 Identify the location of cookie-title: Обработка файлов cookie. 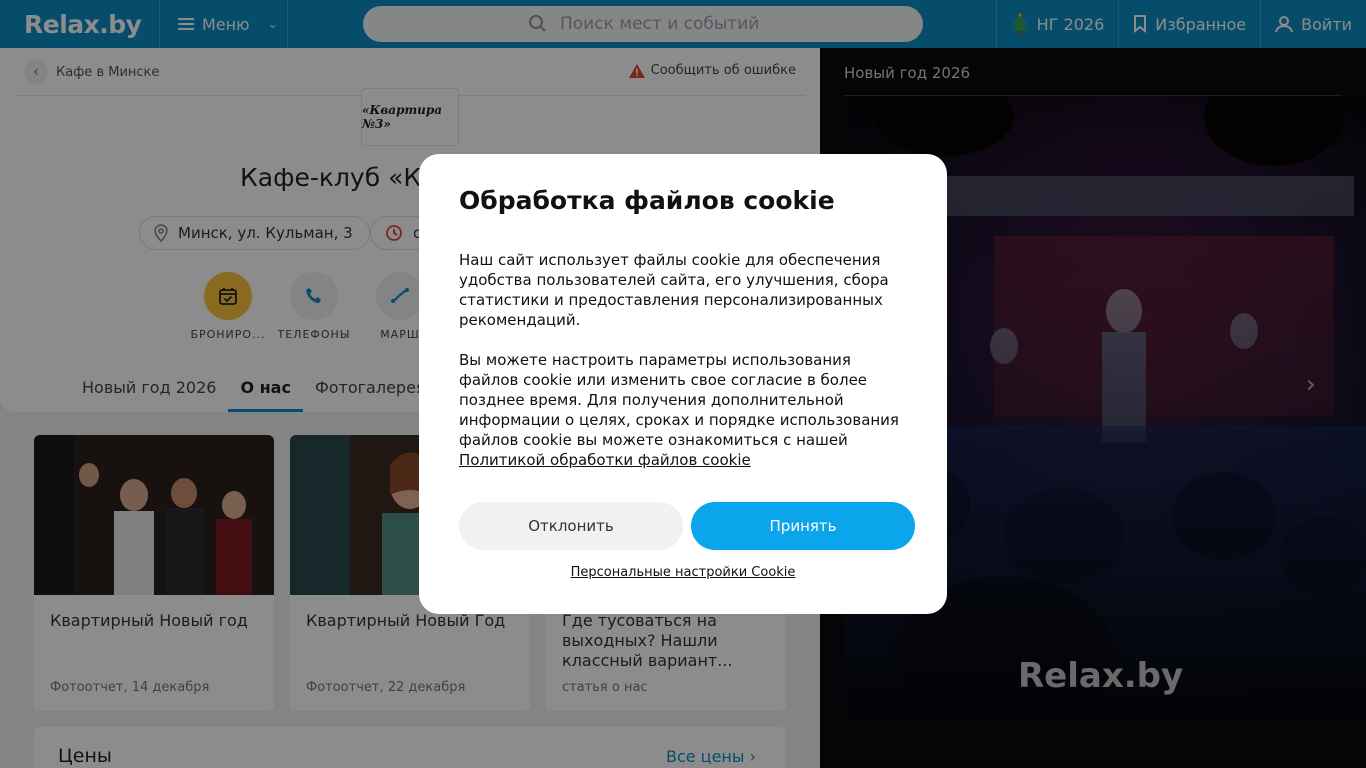
(647, 200).